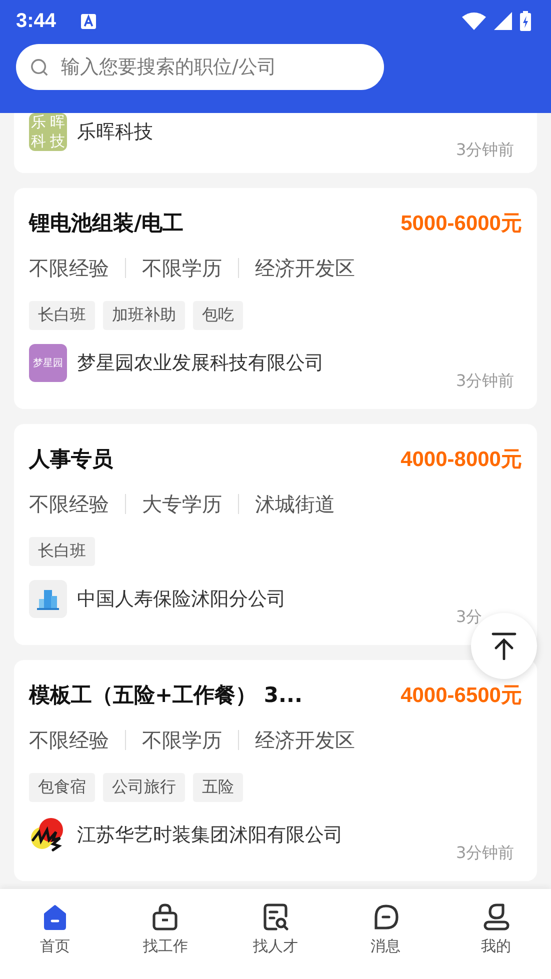  What do you see at coordinates (106, 223) in the screenshot?
I see `job-title: 锂电池组装/电工` at bounding box center [106, 223].